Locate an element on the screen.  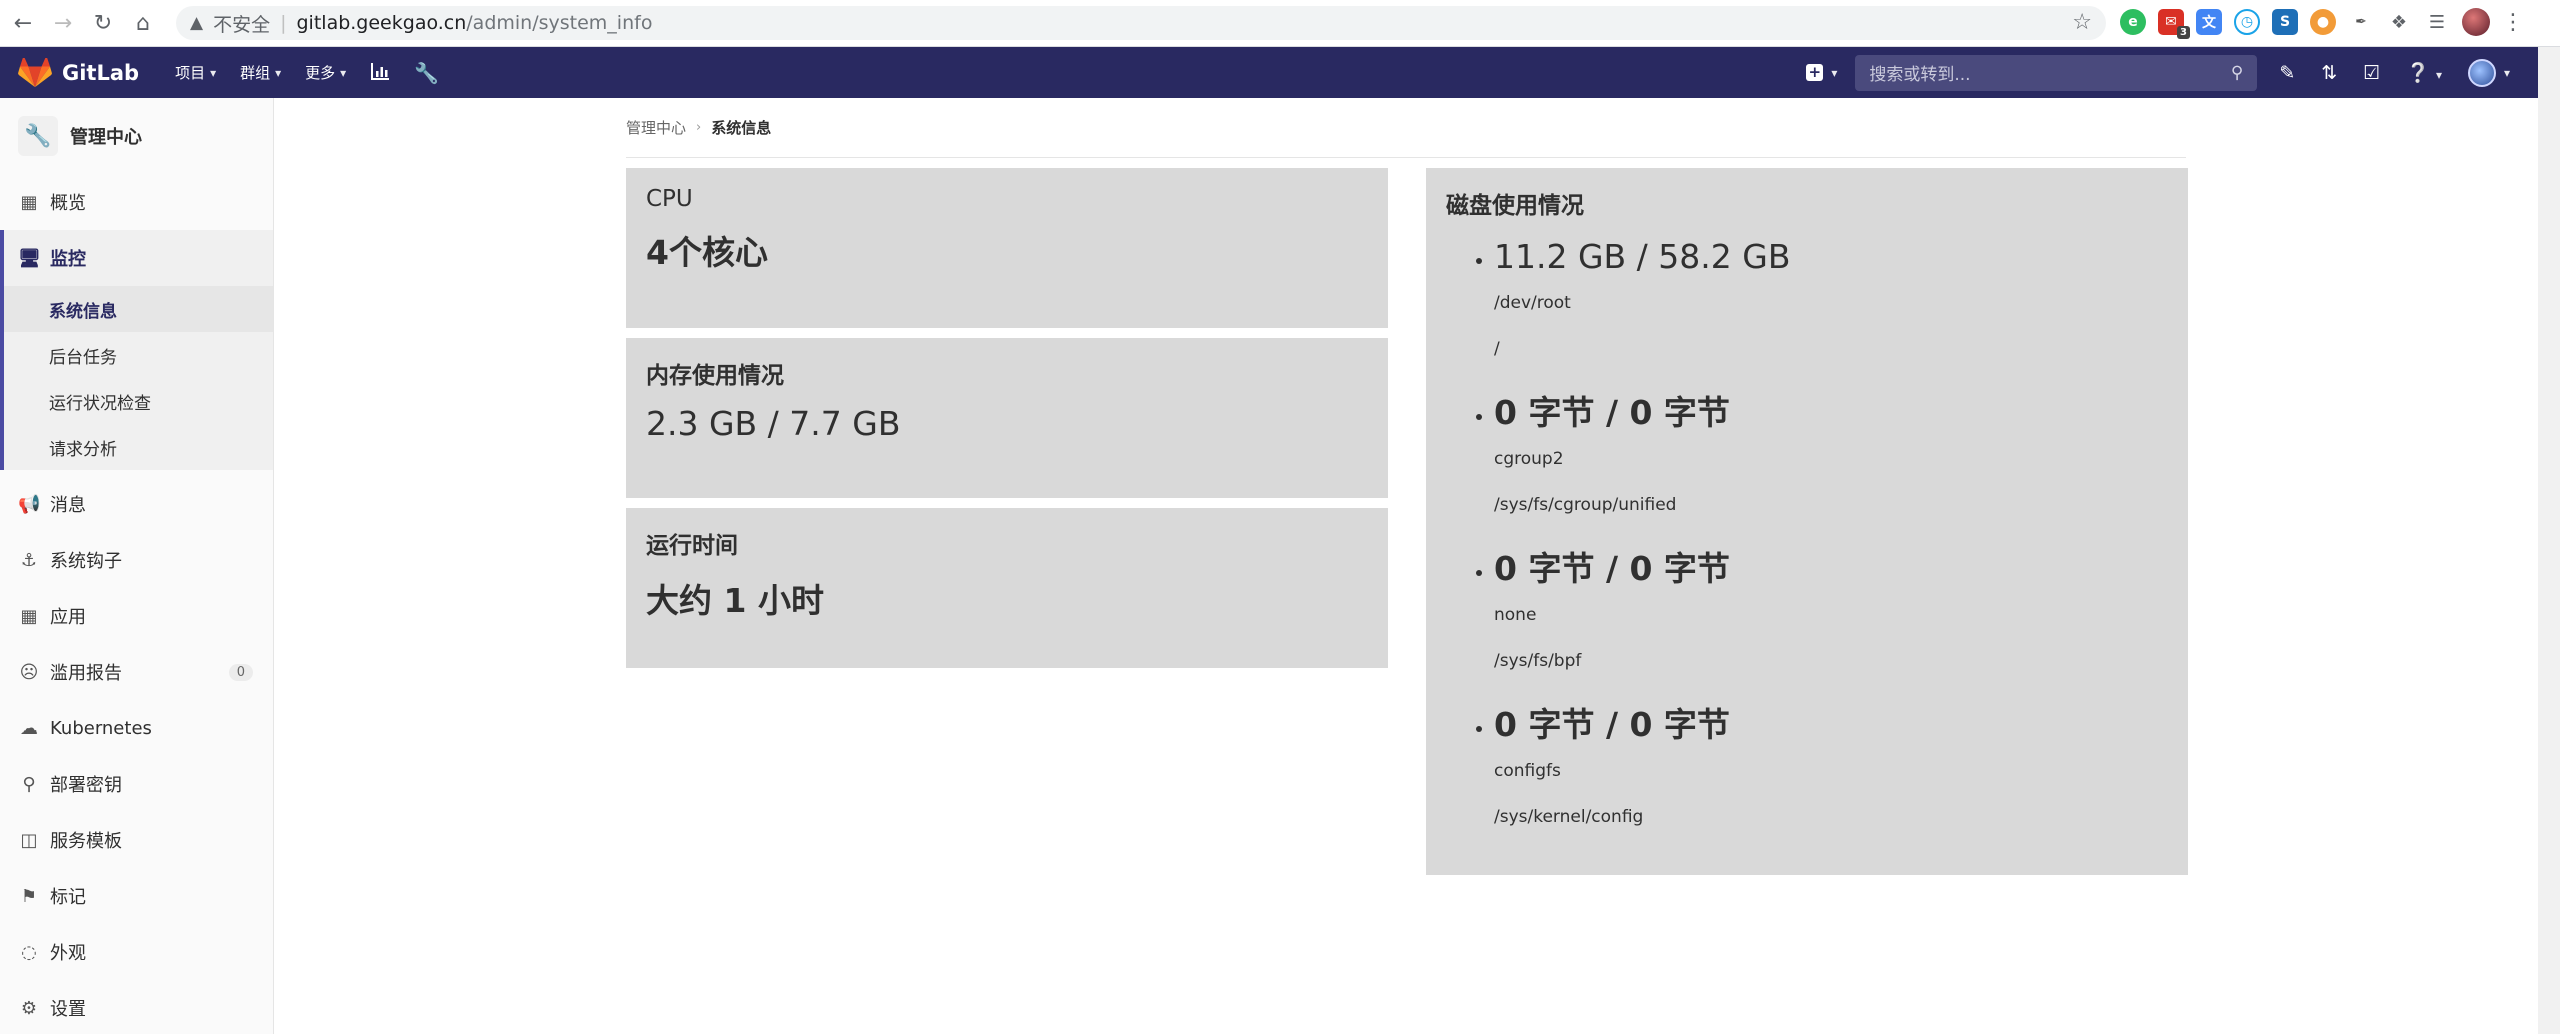
breadcrumb-admin-link: 管理中心 is located at coordinates (656, 127).